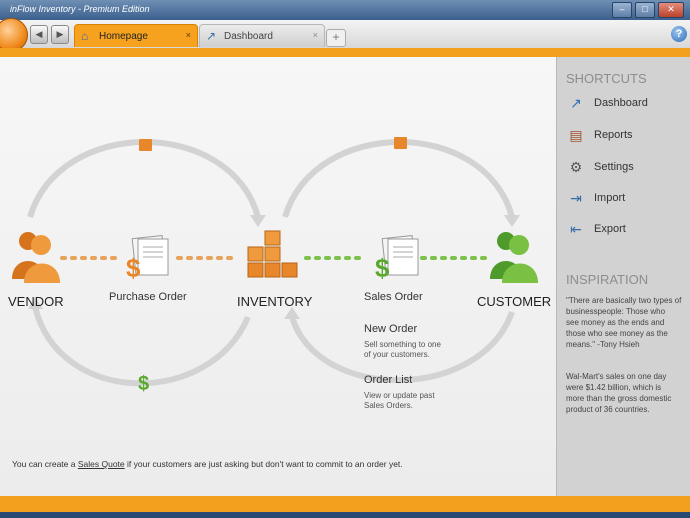 This screenshot has height=518, width=690. I want to click on purchase-order-link: Purchase Order, so click(148, 297).